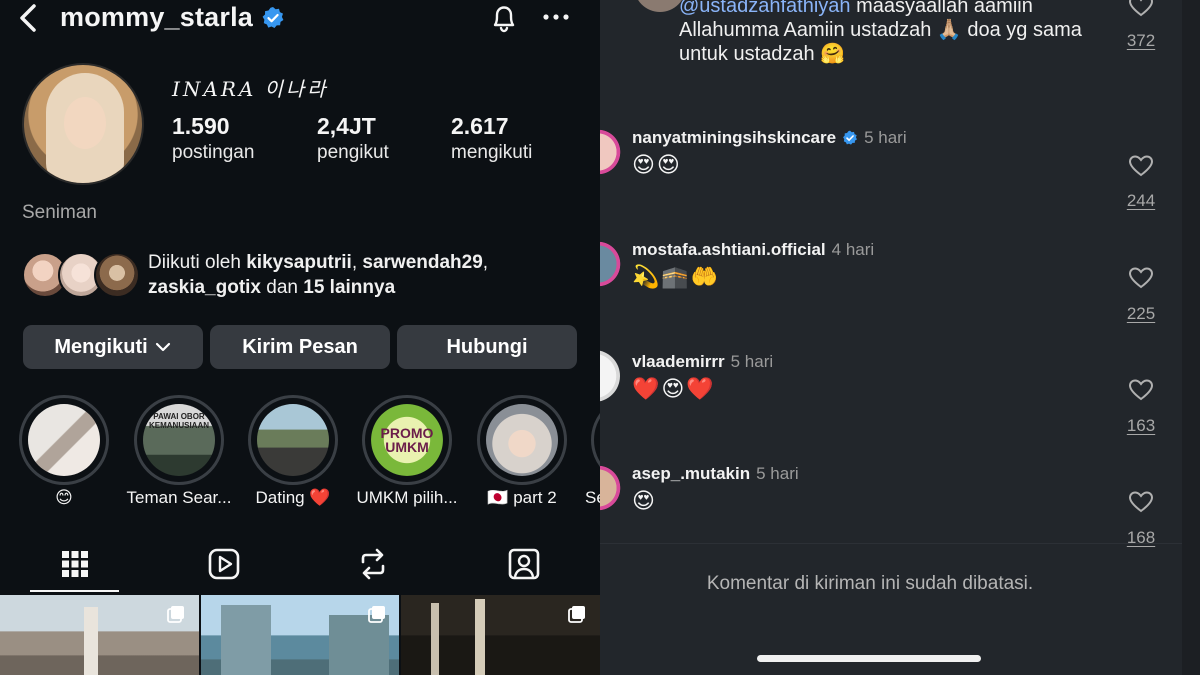  I want to click on clock-tower-shape, so click(91, 641).